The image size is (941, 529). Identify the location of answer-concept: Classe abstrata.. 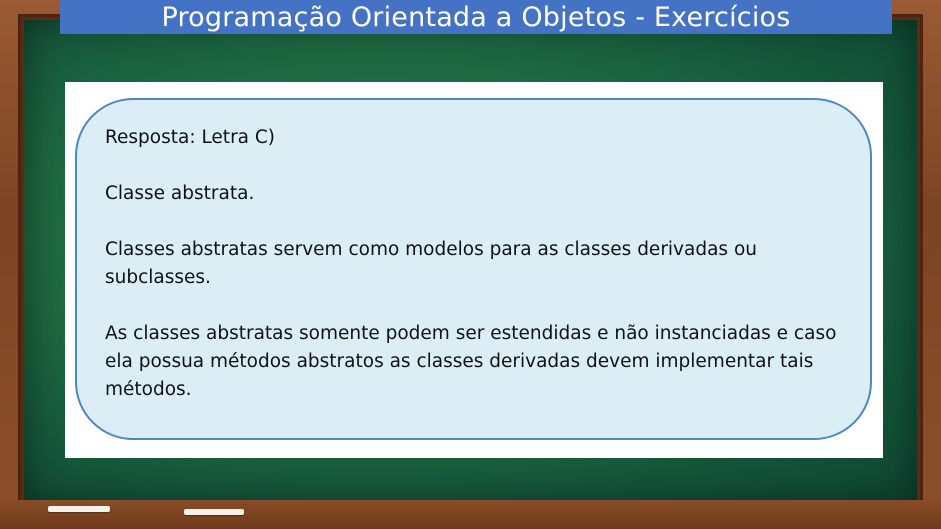
(180, 193).